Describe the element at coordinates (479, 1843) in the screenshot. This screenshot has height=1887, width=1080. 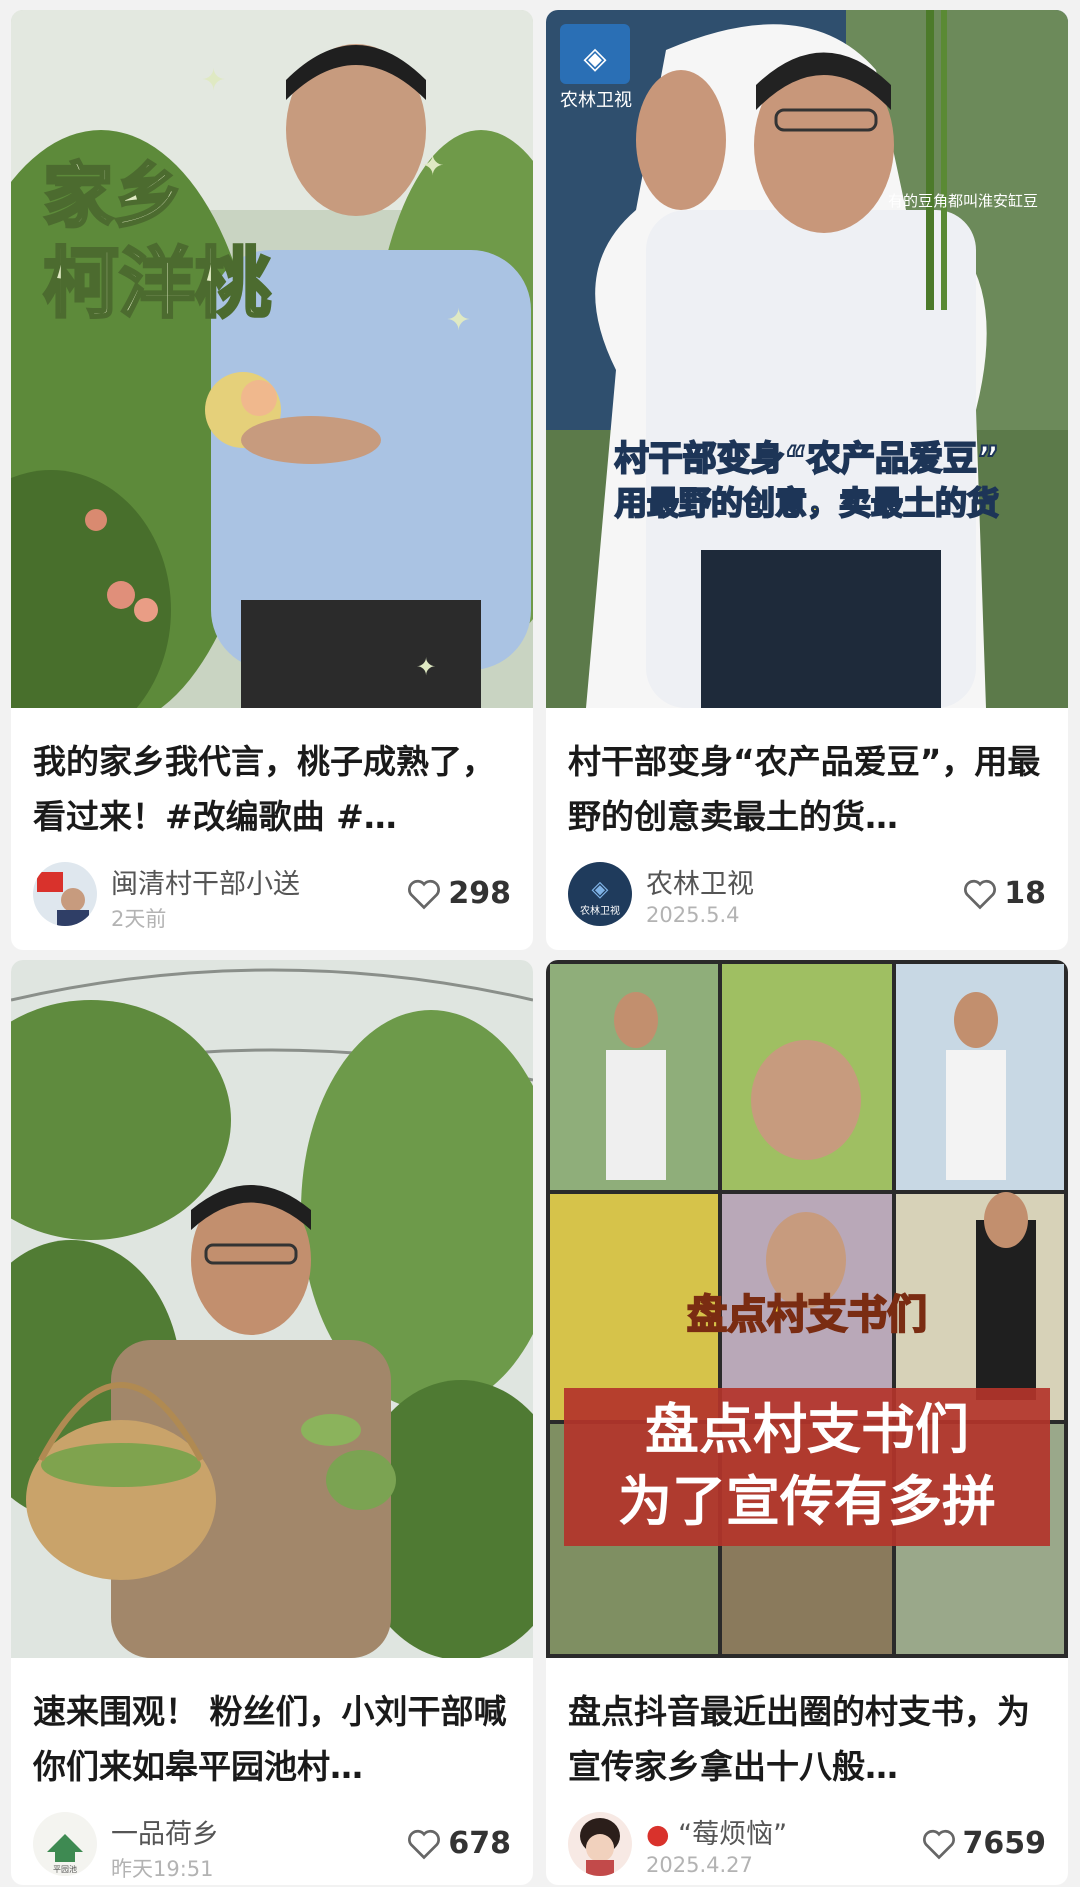
I see `like-count-value: 678` at that location.